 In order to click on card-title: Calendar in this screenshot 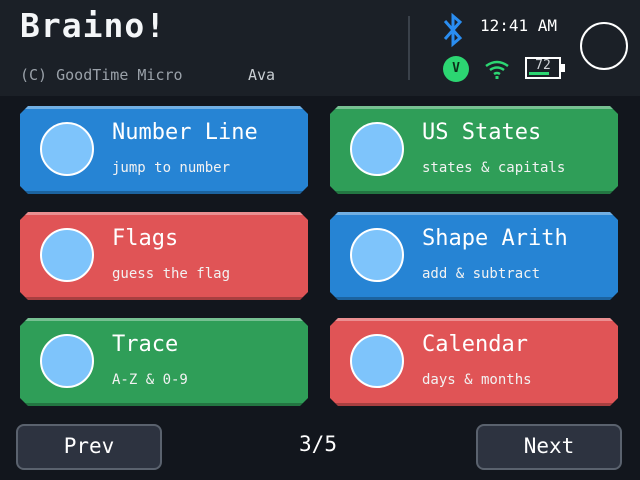, I will do `click(475, 344)`.